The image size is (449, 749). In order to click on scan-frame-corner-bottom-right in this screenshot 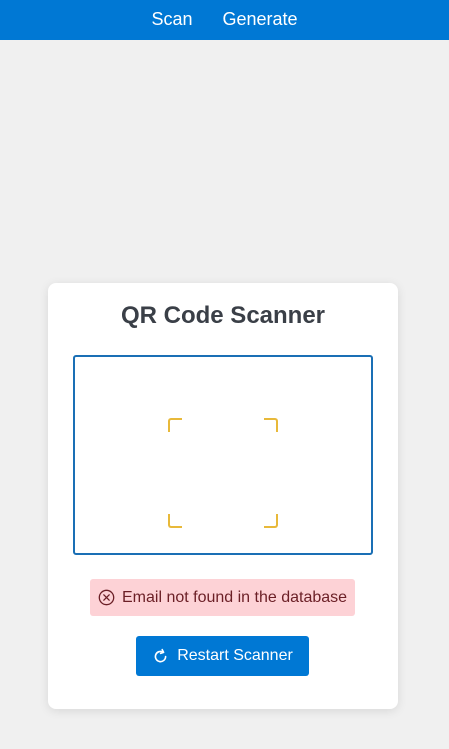, I will do `click(271, 521)`.